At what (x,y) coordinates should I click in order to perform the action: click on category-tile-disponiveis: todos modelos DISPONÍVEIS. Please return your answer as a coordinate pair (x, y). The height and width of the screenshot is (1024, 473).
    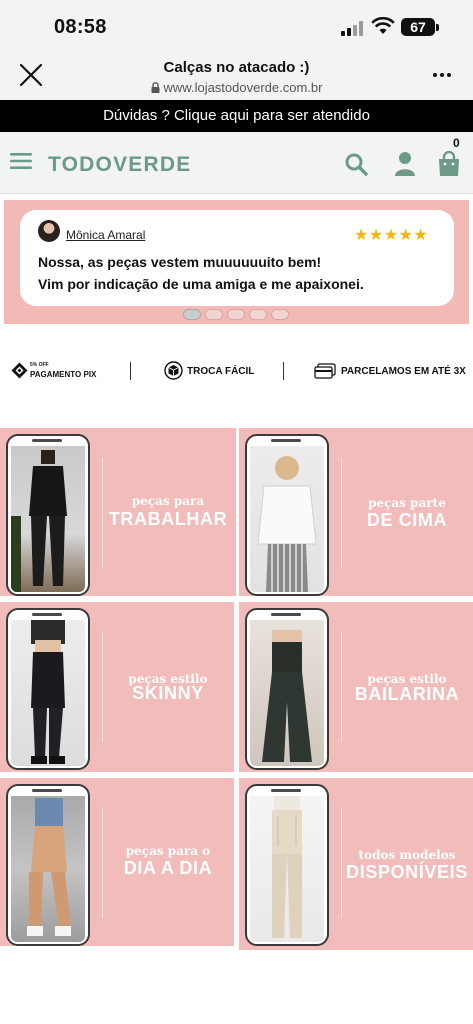
    Looking at the image, I should click on (356, 864).